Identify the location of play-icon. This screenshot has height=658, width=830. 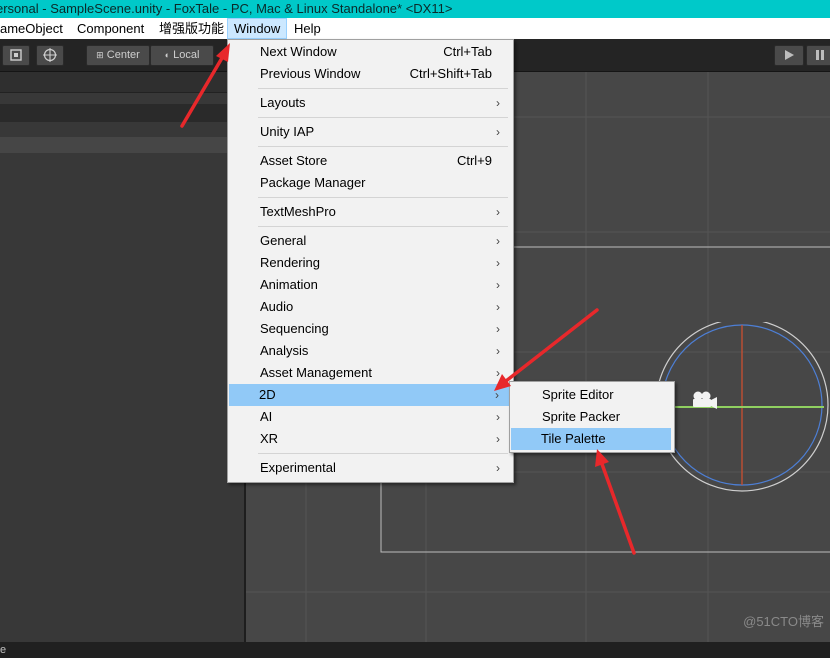
(789, 55).